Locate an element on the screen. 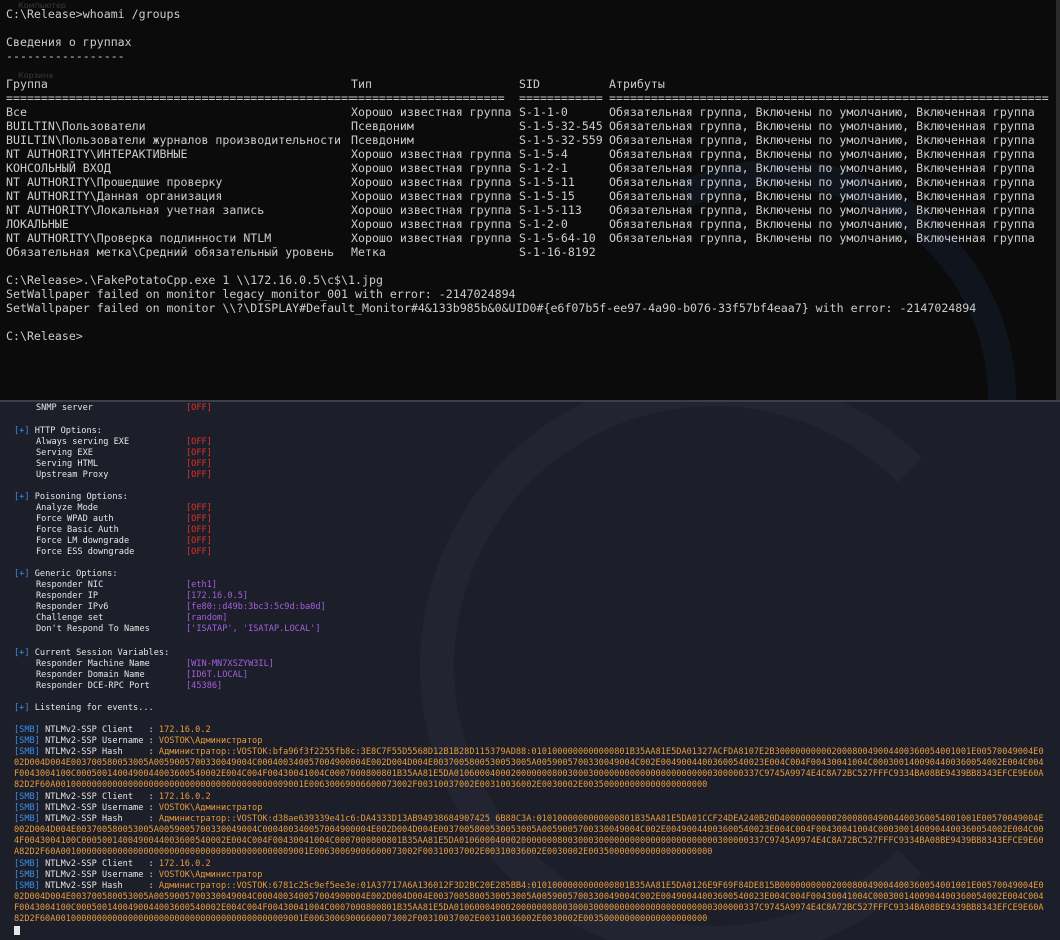 The image size is (1060, 940). cell-name: BUILTIN\Пользователи is located at coordinates (76, 126).